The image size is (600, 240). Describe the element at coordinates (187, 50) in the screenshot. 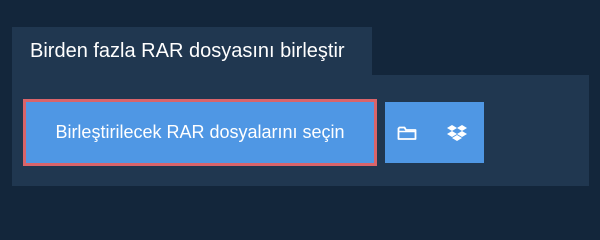

I see `tab-label: Birden fazla RAR dosyasını birleştir` at that location.